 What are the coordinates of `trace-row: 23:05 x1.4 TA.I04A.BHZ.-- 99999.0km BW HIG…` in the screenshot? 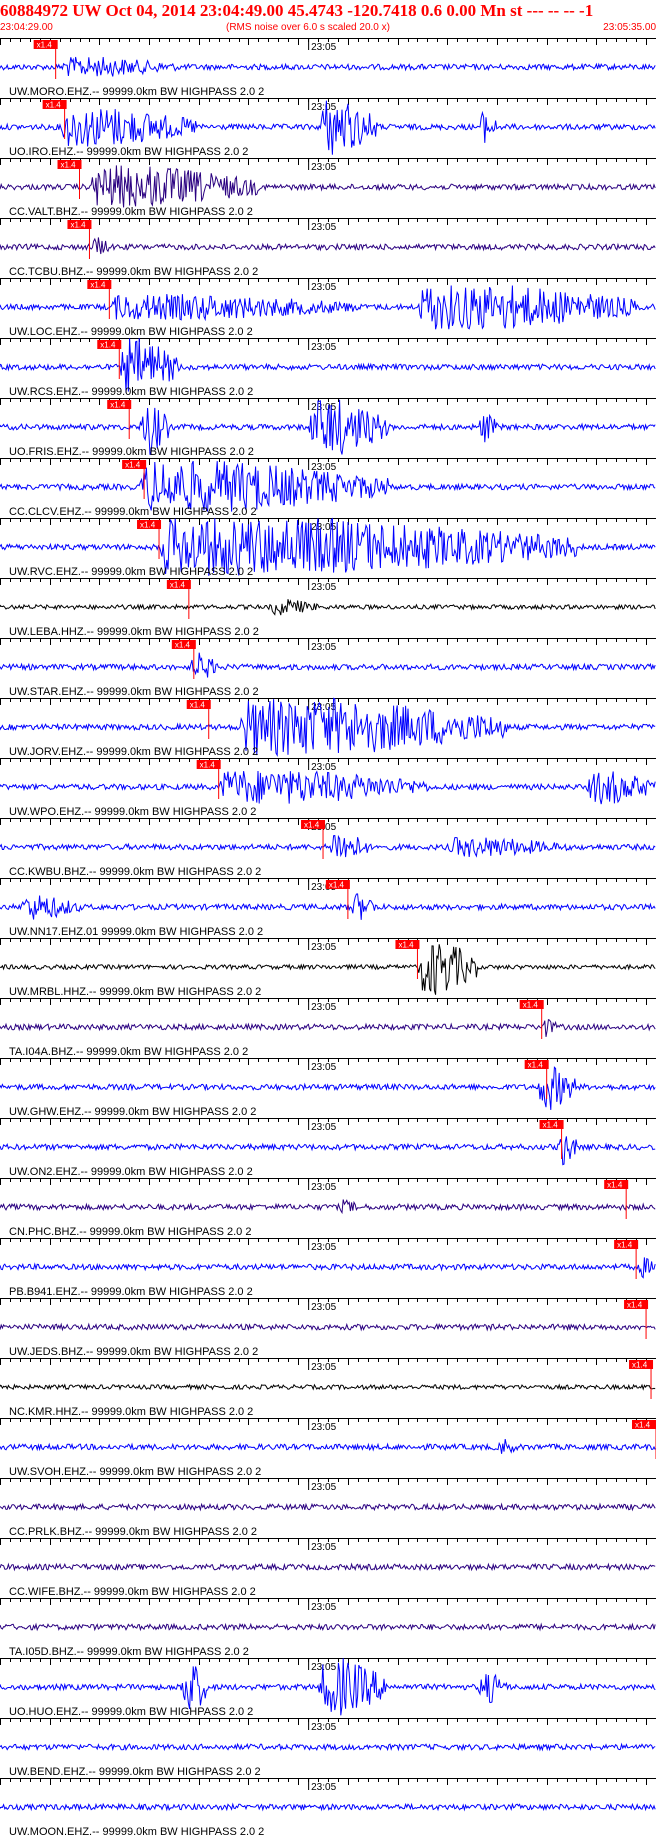 It's located at (328, 1028).